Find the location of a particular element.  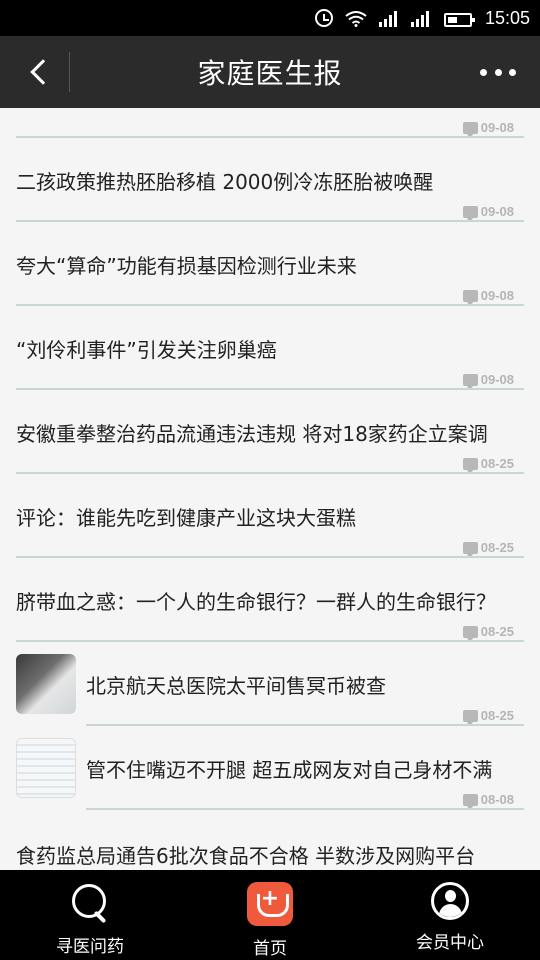

divider is located at coordinates (69, 72).